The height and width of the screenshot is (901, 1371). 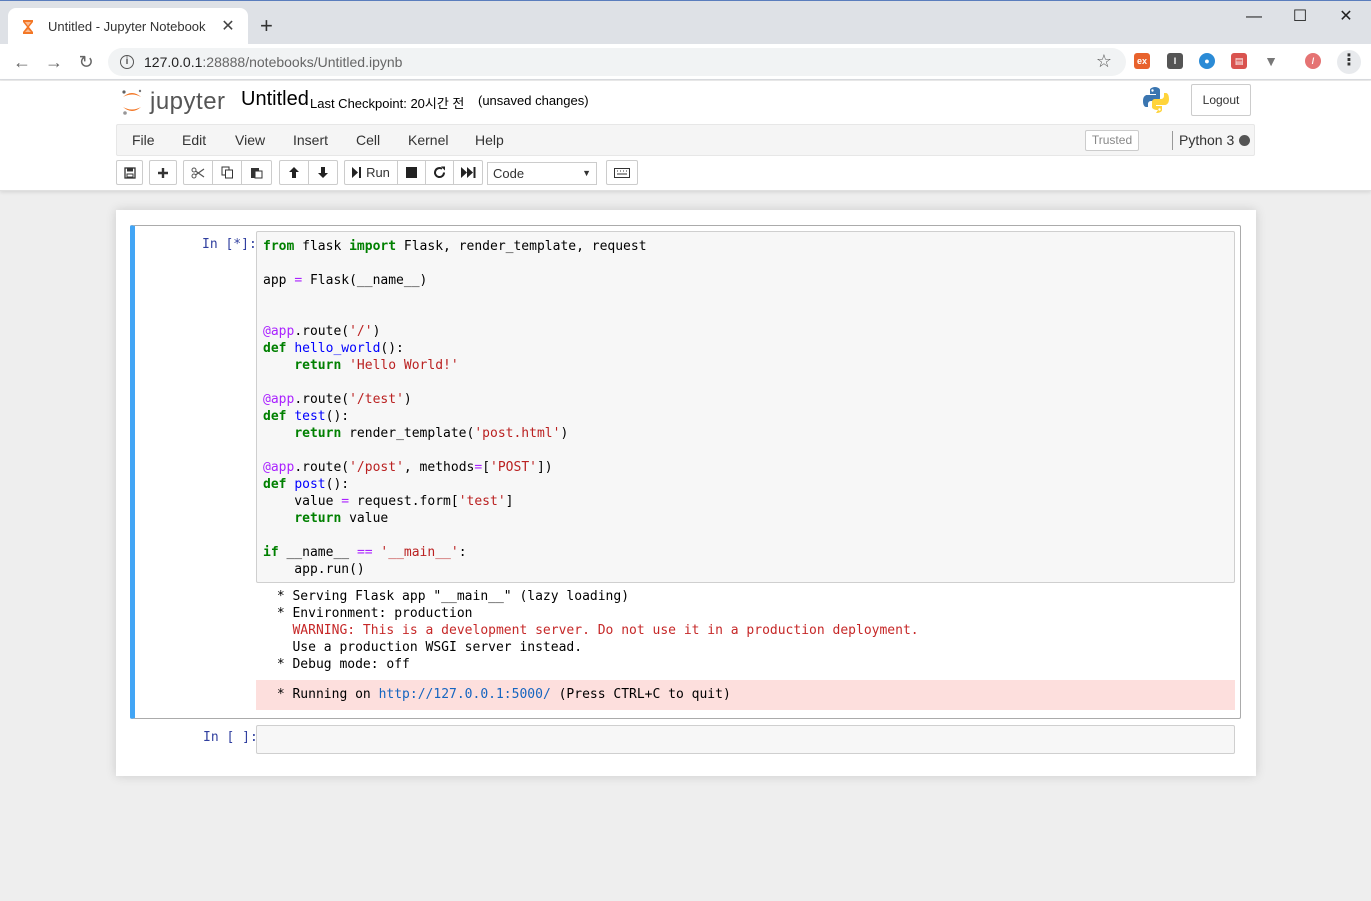 I want to click on close-window-button: ✕, so click(x=1346, y=17).